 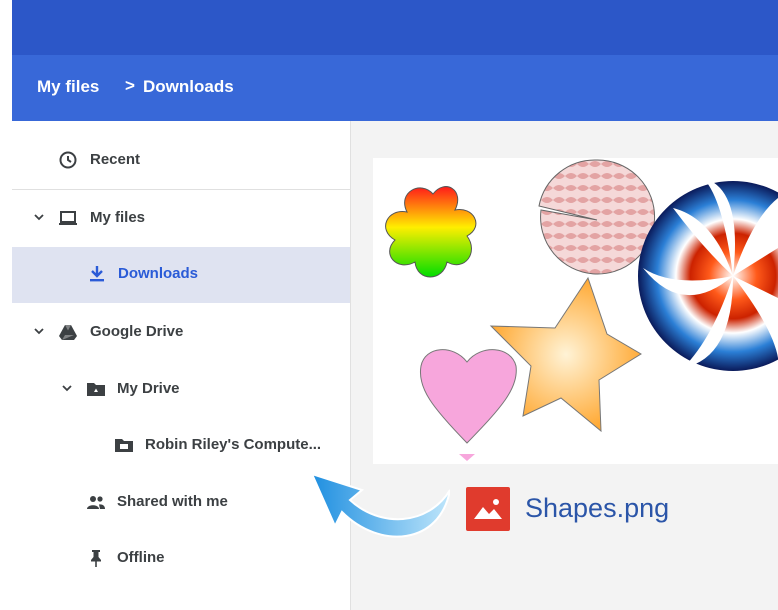 What do you see at coordinates (96, 389) in the screenshot?
I see `shared-folder-icon` at bounding box center [96, 389].